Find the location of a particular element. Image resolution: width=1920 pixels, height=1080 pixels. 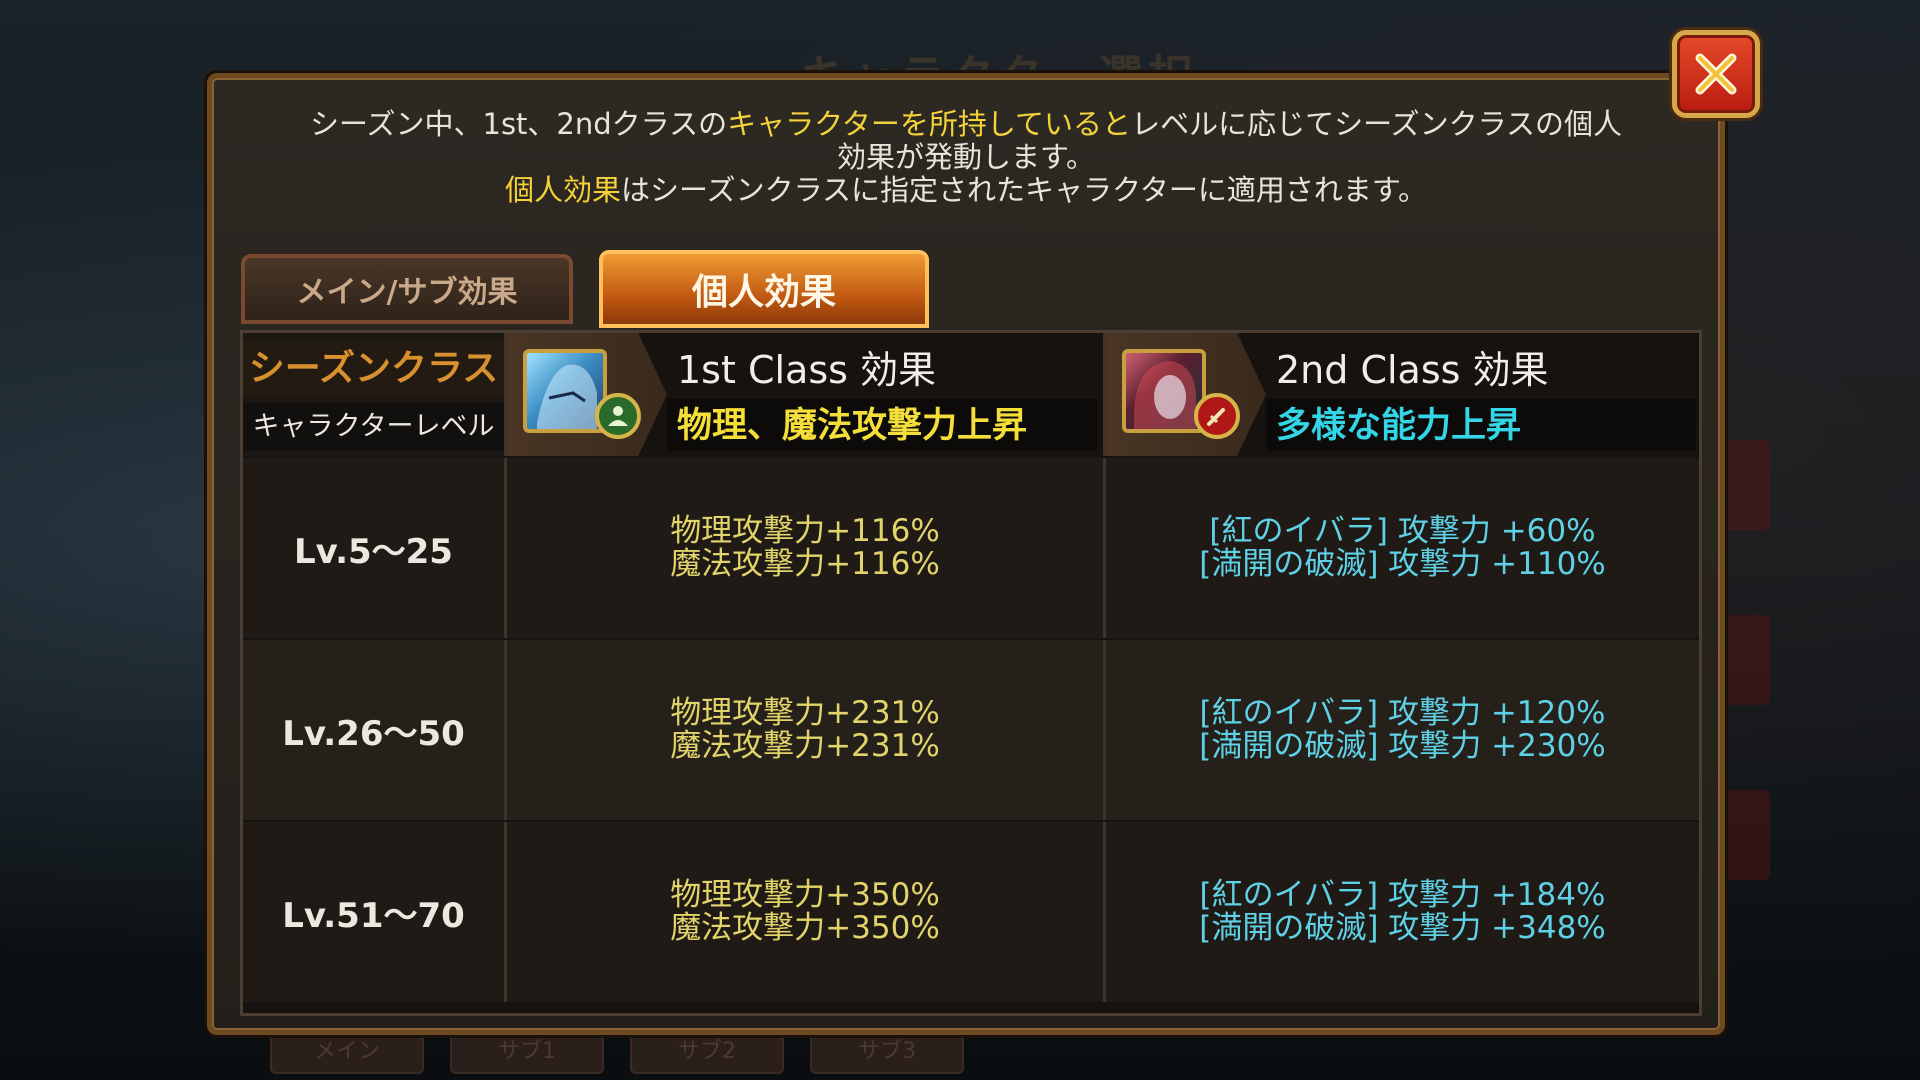

class2-name: 2nd Class 効果 is located at coordinates (1412, 370).